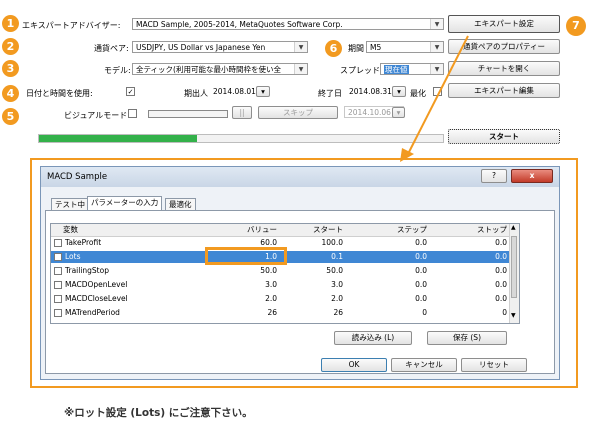  I want to click on cell-value: 26, so click(272, 312).